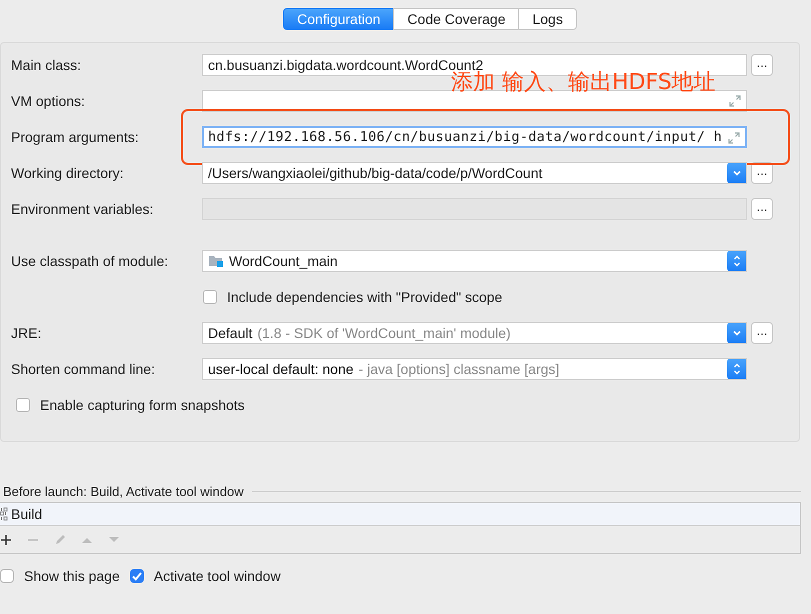 The height and width of the screenshot is (614, 811). Describe the element at coordinates (456, 19) in the screenshot. I see `tab: Code Coverage` at that location.